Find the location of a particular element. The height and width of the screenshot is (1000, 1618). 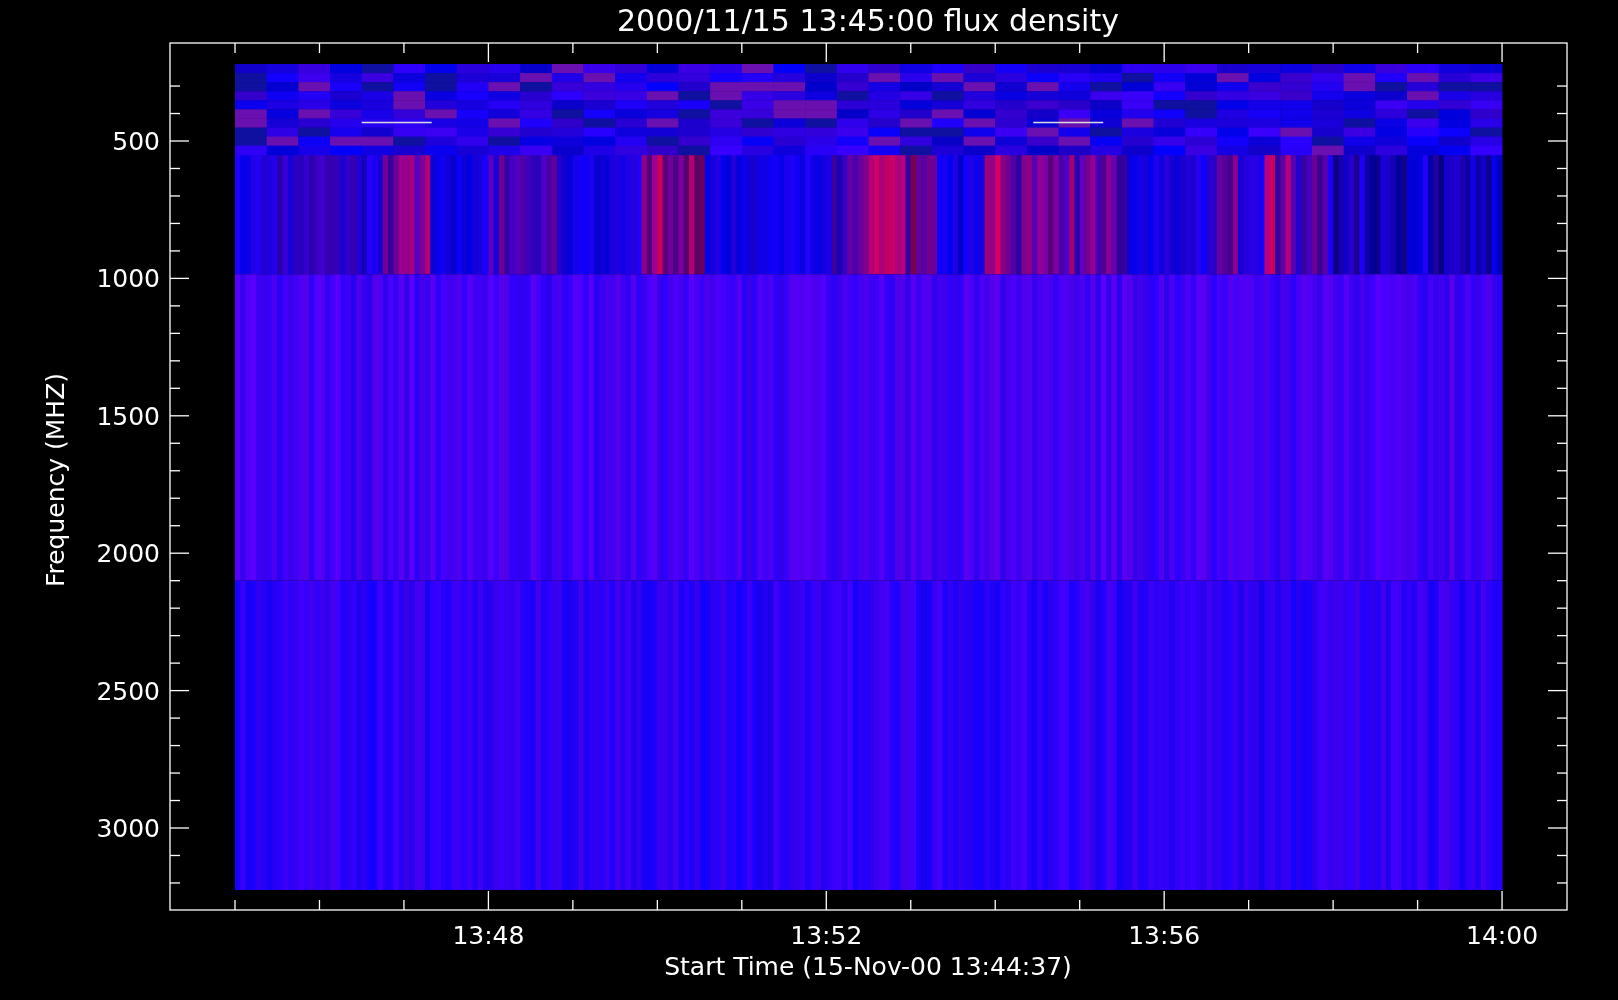

tick-label: 1000 is located at coordinates (128, 279).